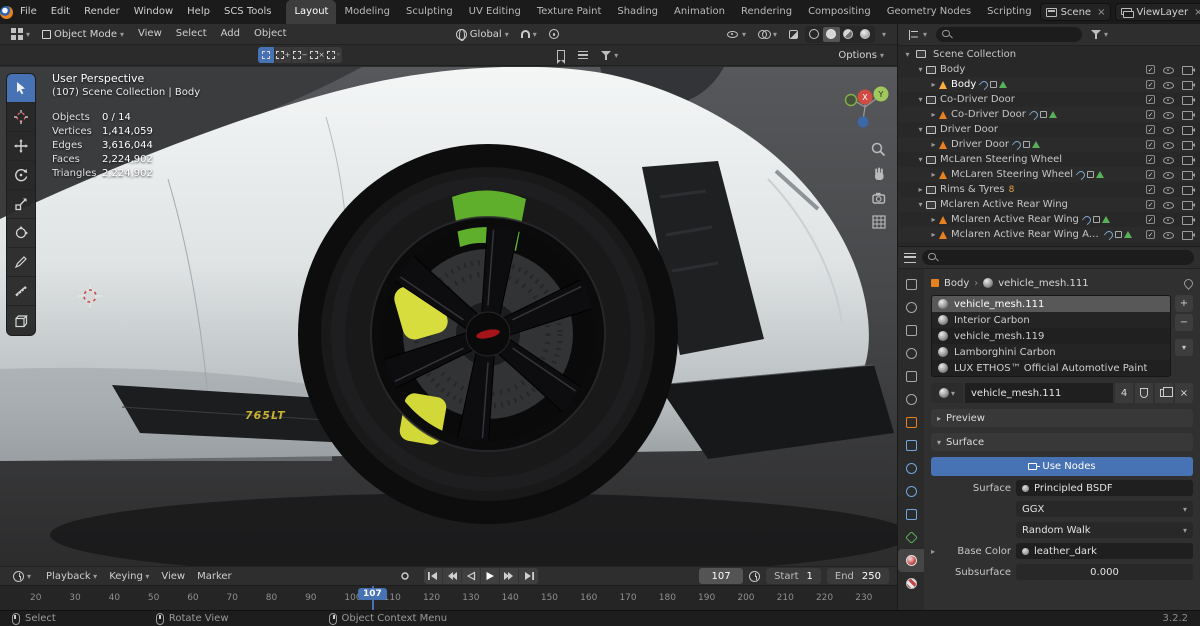 The width and height of the screenshot is (1200, 626). I want to click on shading-wireframe-button, so click(814, 34).